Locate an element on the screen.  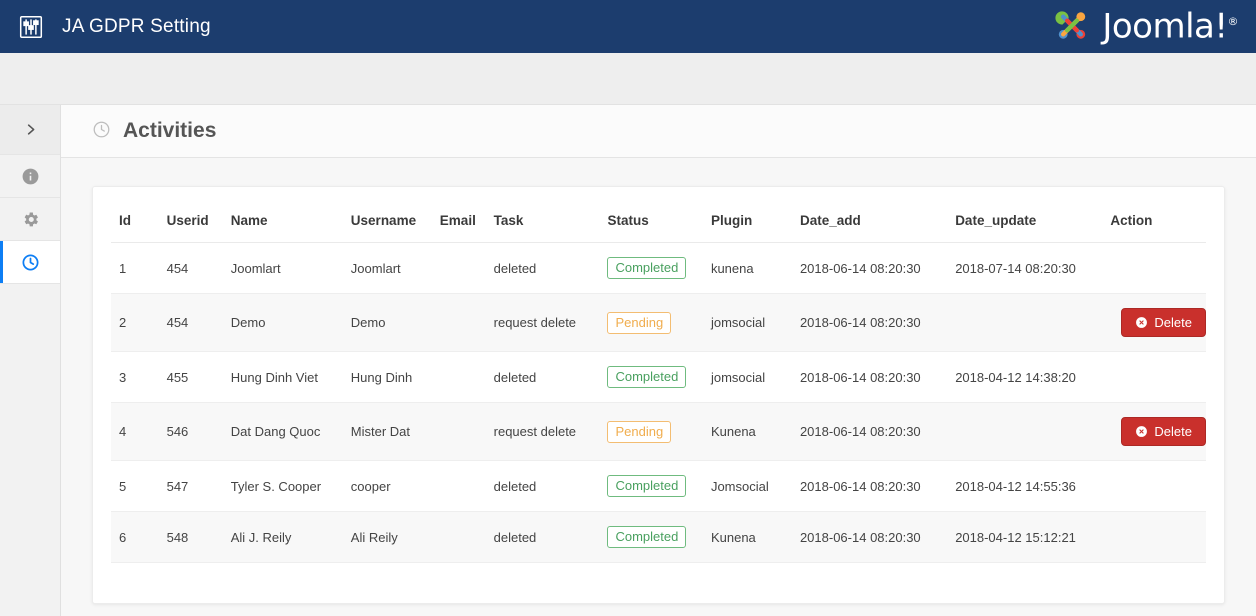
cell-name: Ali J. Reily is located at coordinates (282, 537).